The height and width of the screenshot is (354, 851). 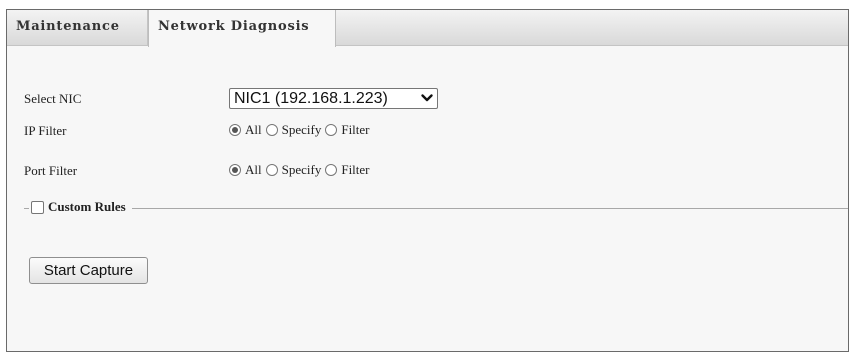 What do you see at coordinates (355, 129) in the screenshot?
I see `ip-filter-filter-label: Filter` at bounding box center [355, 129].